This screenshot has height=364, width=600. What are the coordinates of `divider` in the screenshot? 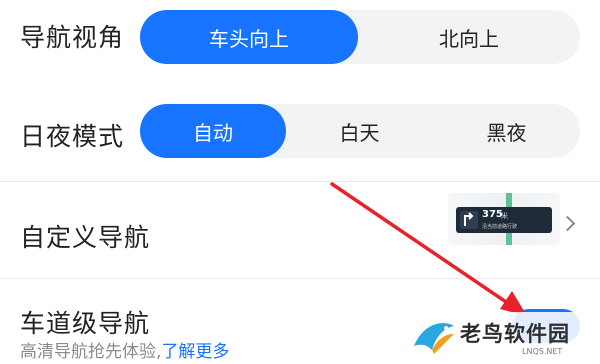 It's located at (300, 278).